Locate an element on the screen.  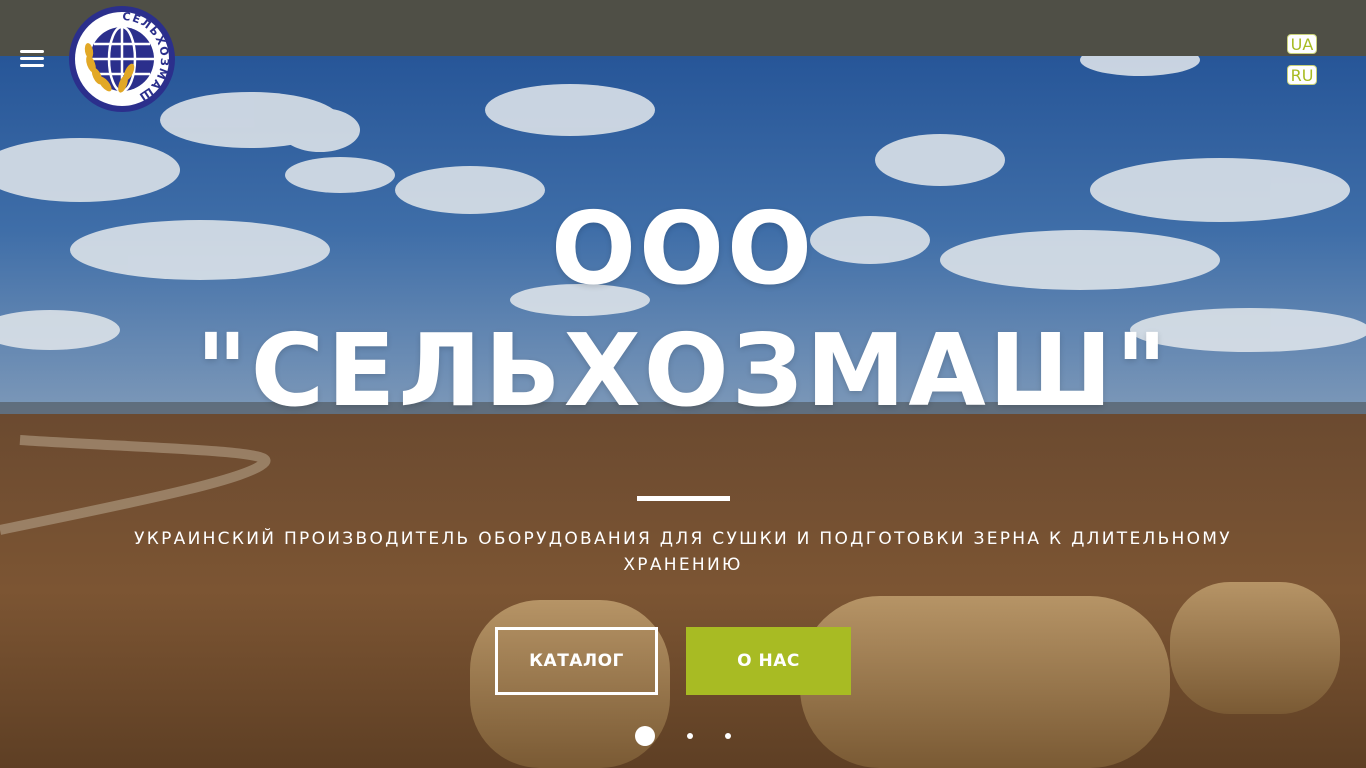
language-ua: UA is located at coordinates (1302, 44).